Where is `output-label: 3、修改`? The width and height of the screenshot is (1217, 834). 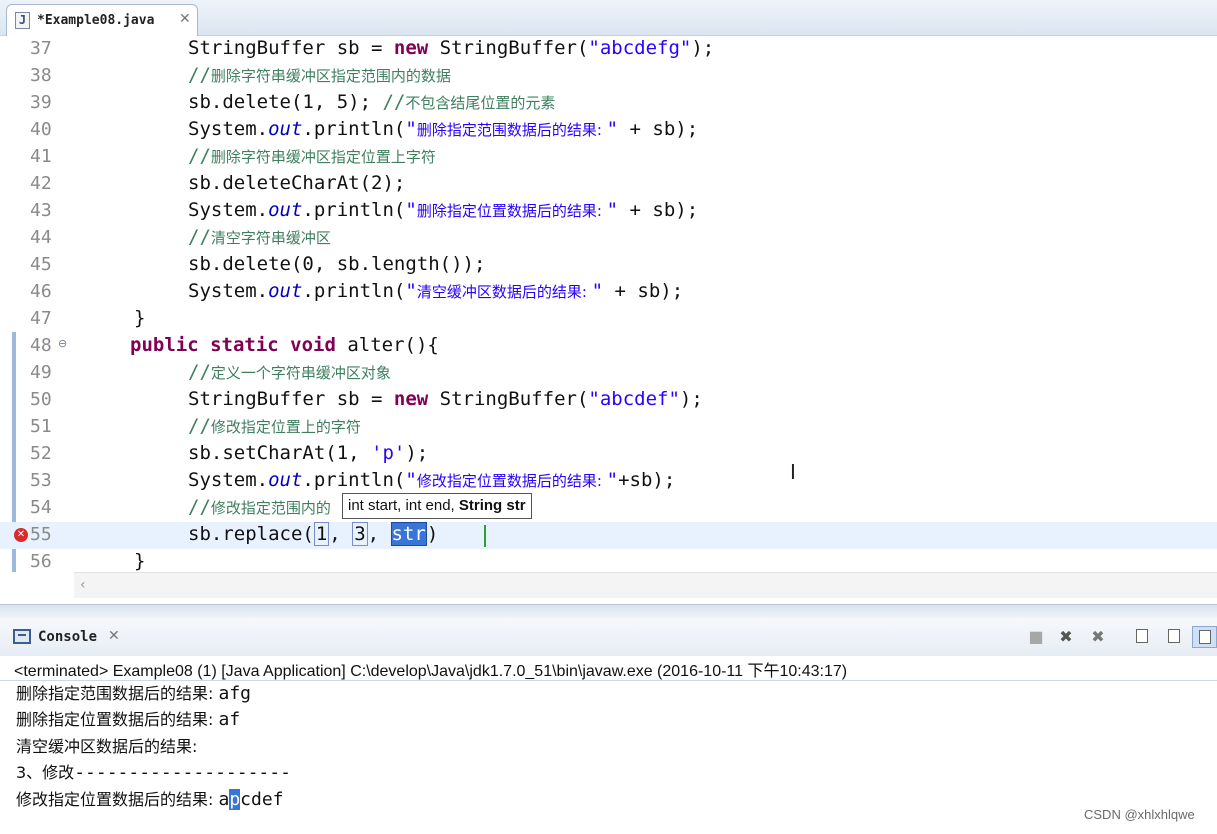
output-label: 3、修改 is located at coordinates (45, 772).